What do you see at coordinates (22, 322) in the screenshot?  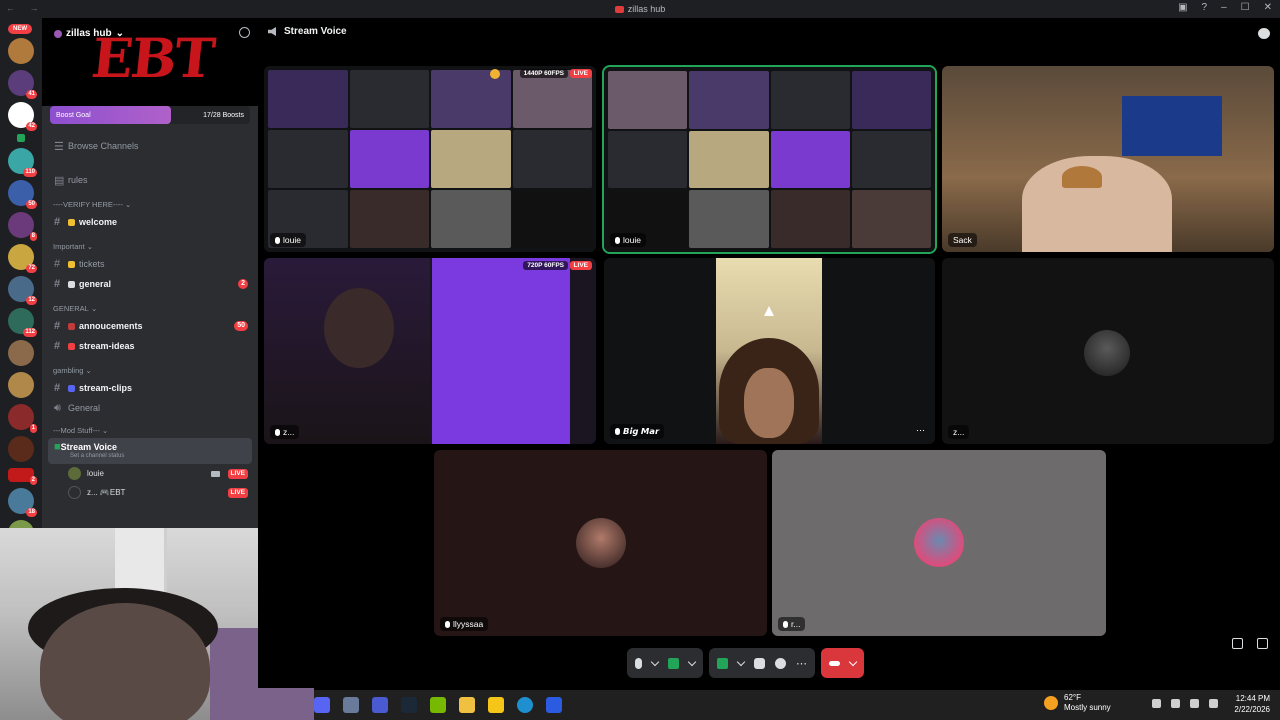 I see `server-icon: 112` at bounding box center [22, 322].